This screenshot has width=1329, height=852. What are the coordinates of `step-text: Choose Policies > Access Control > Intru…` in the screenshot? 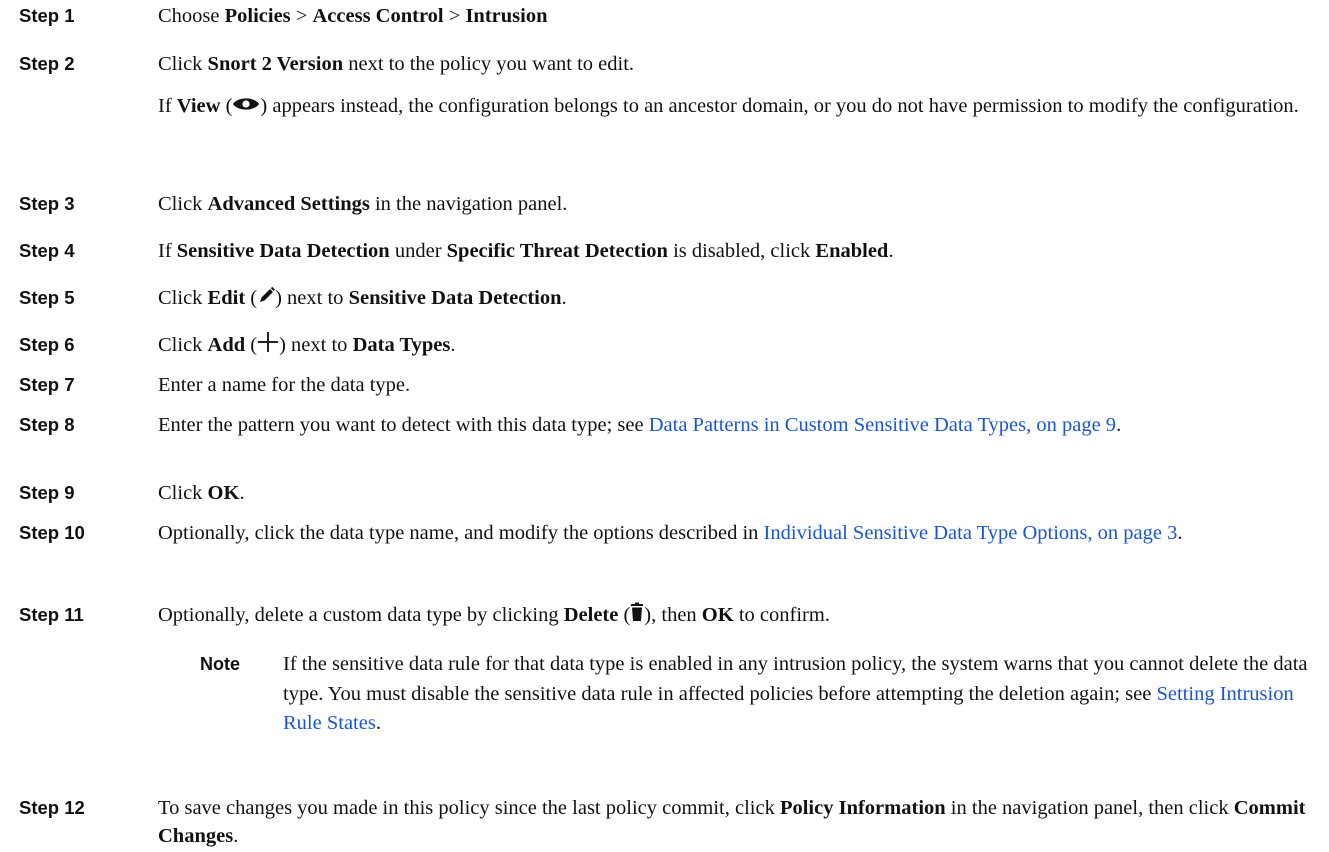 It's located at (353, 16).